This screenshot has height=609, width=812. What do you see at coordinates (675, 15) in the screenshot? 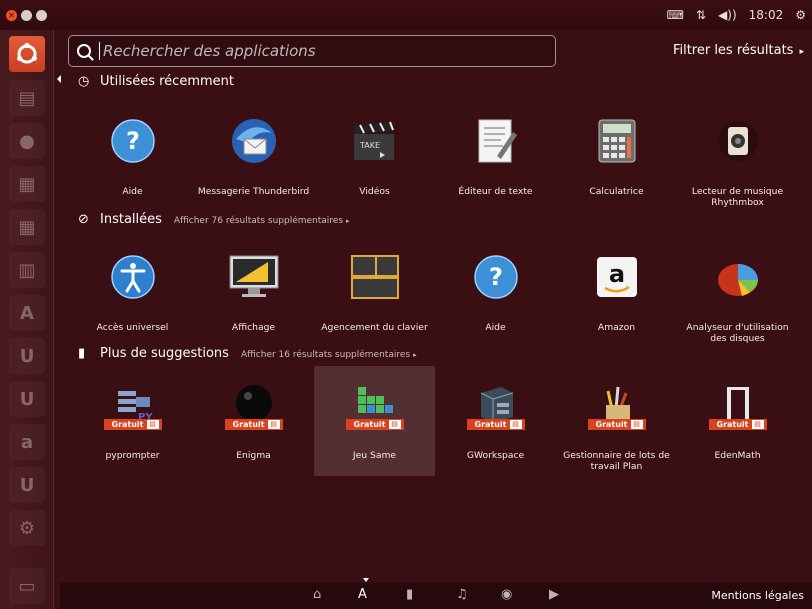
I see `keyboard-icon: ⌨` at bounding box center [675, 15].